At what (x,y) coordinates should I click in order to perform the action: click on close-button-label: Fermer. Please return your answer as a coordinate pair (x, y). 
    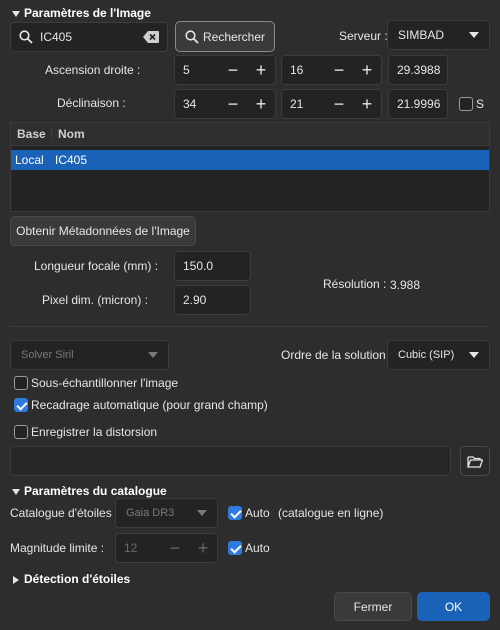
    Looking at the image, I should click on (373, 606).